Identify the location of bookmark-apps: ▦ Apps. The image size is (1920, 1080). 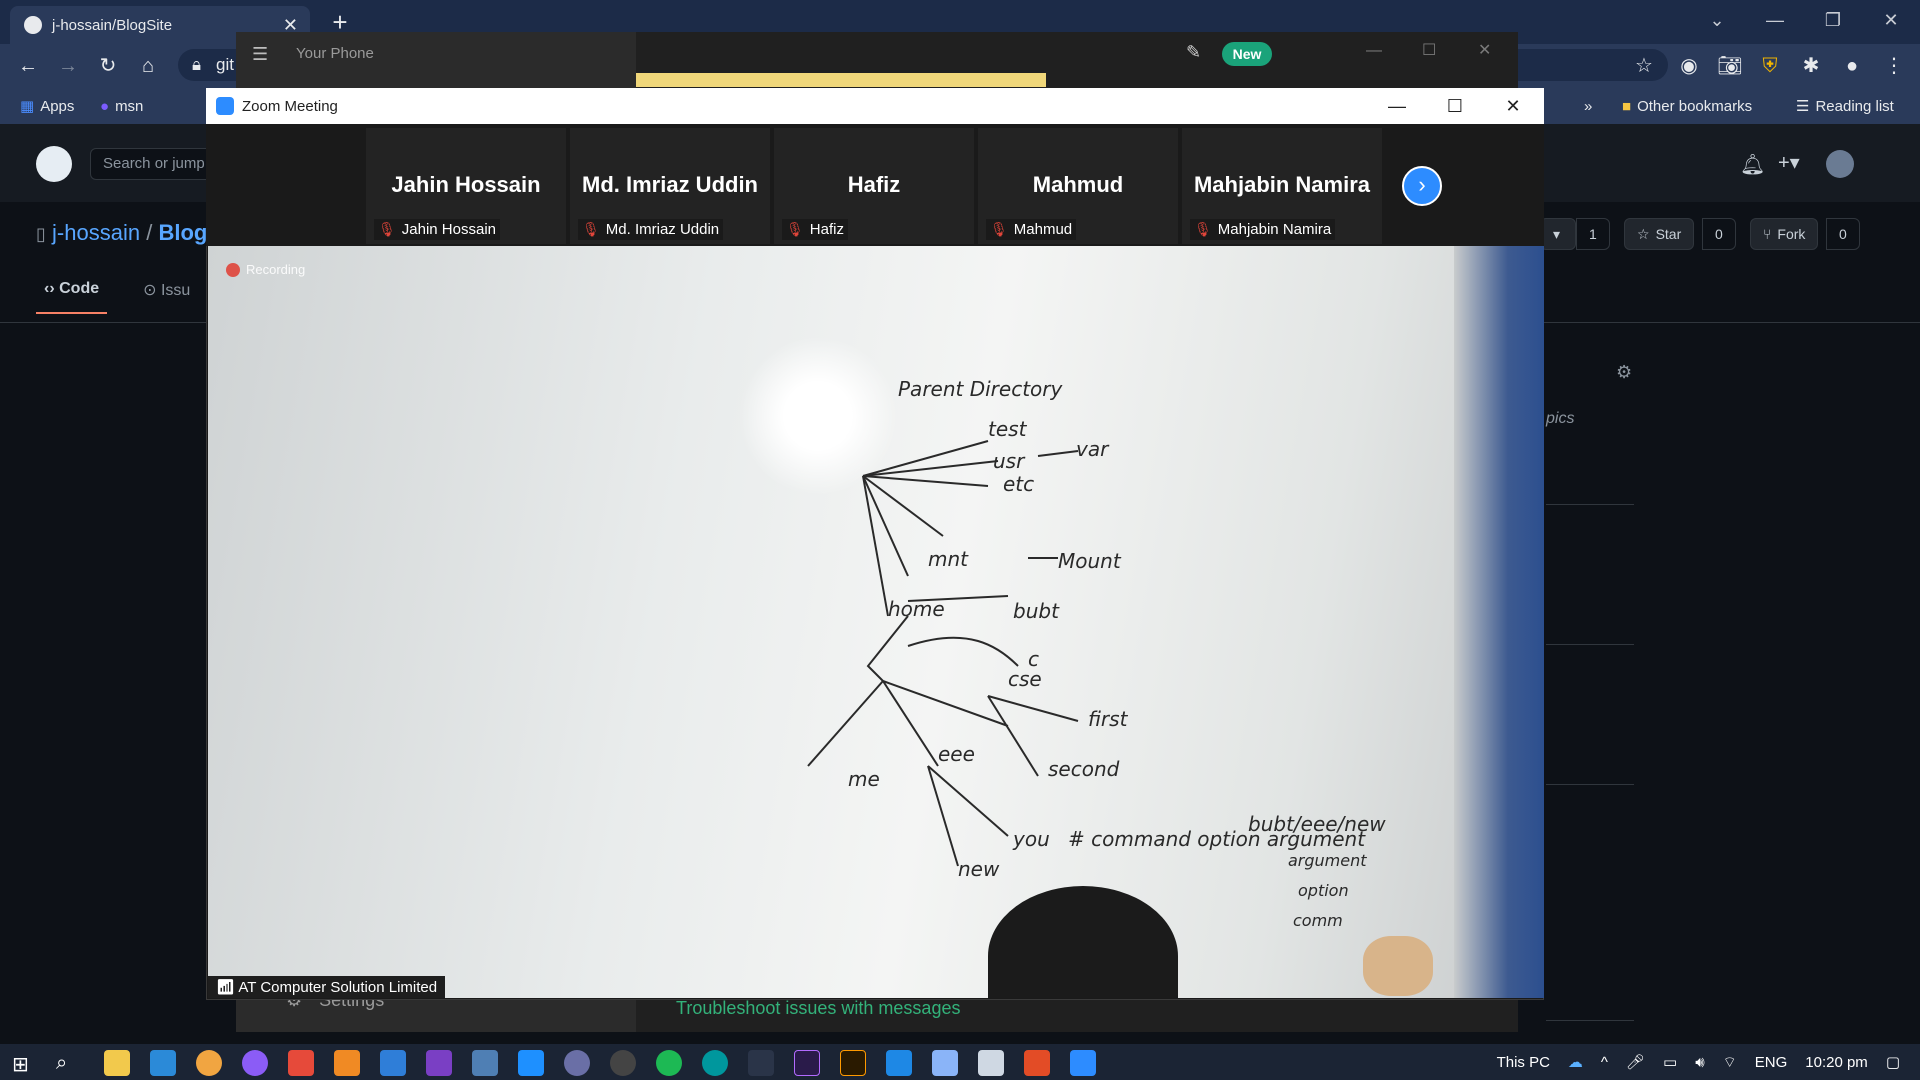
(47, 106).